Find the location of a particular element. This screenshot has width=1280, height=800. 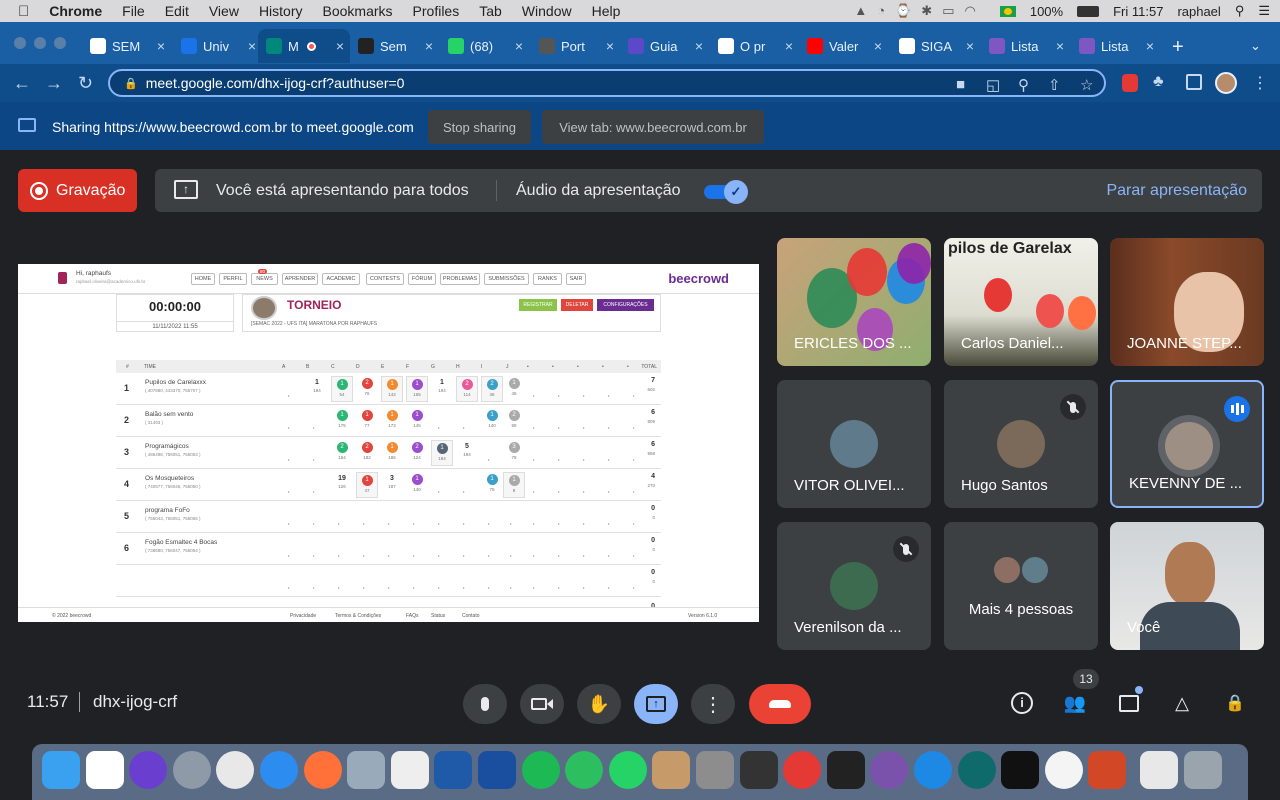

footer-link-terms: Termos & Condições is located at coordinates (358, 616).